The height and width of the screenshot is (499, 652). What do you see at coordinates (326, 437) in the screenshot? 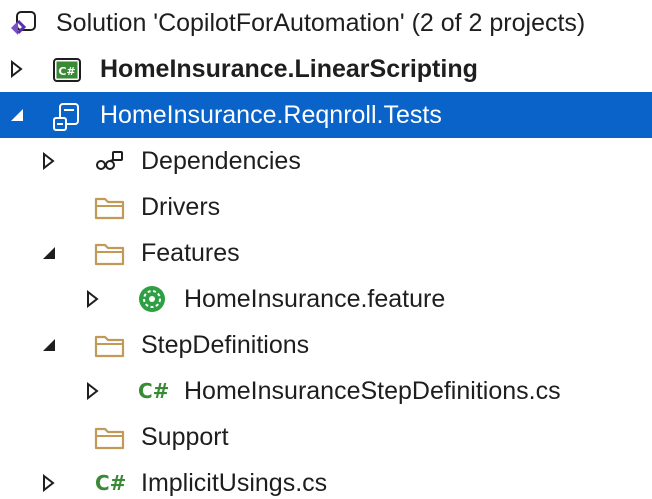
I see `tree-item-support: Support` at bounding box center [326, 437].